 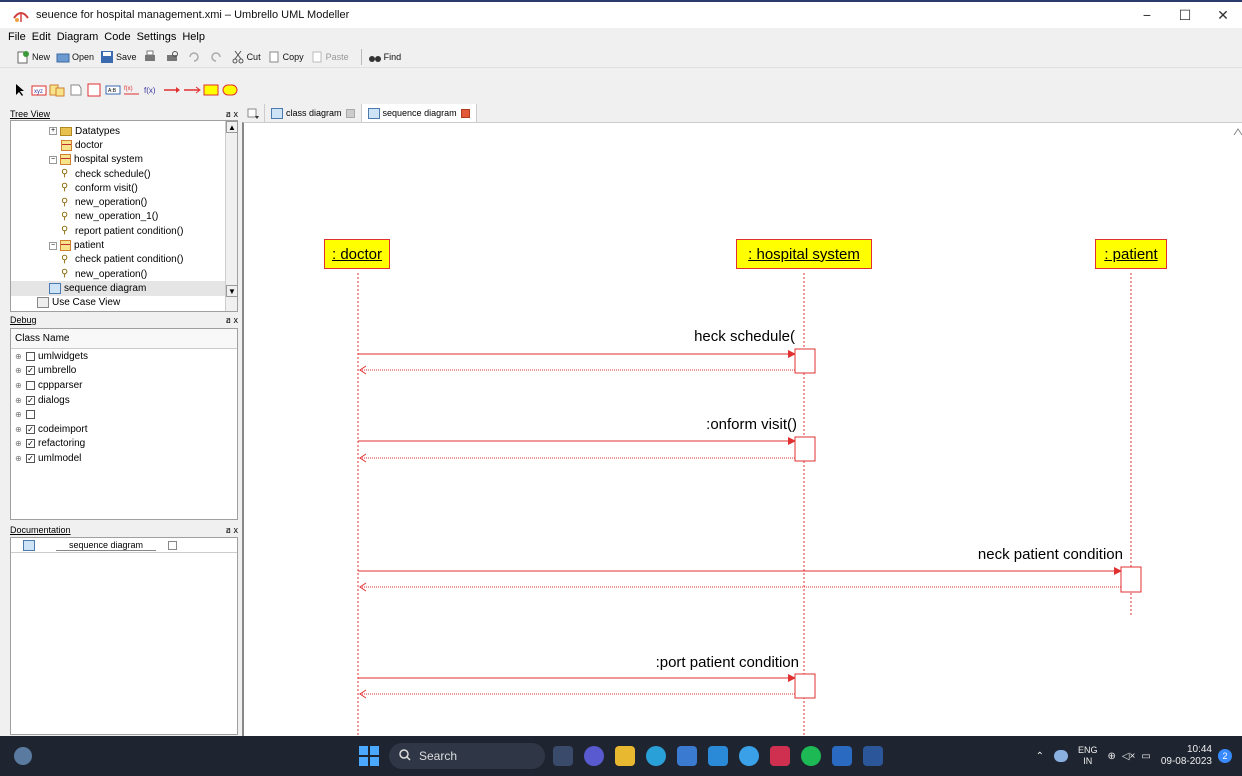 I want to click on debug-row: ⊕ cppparser, so click(x=124, y=385).